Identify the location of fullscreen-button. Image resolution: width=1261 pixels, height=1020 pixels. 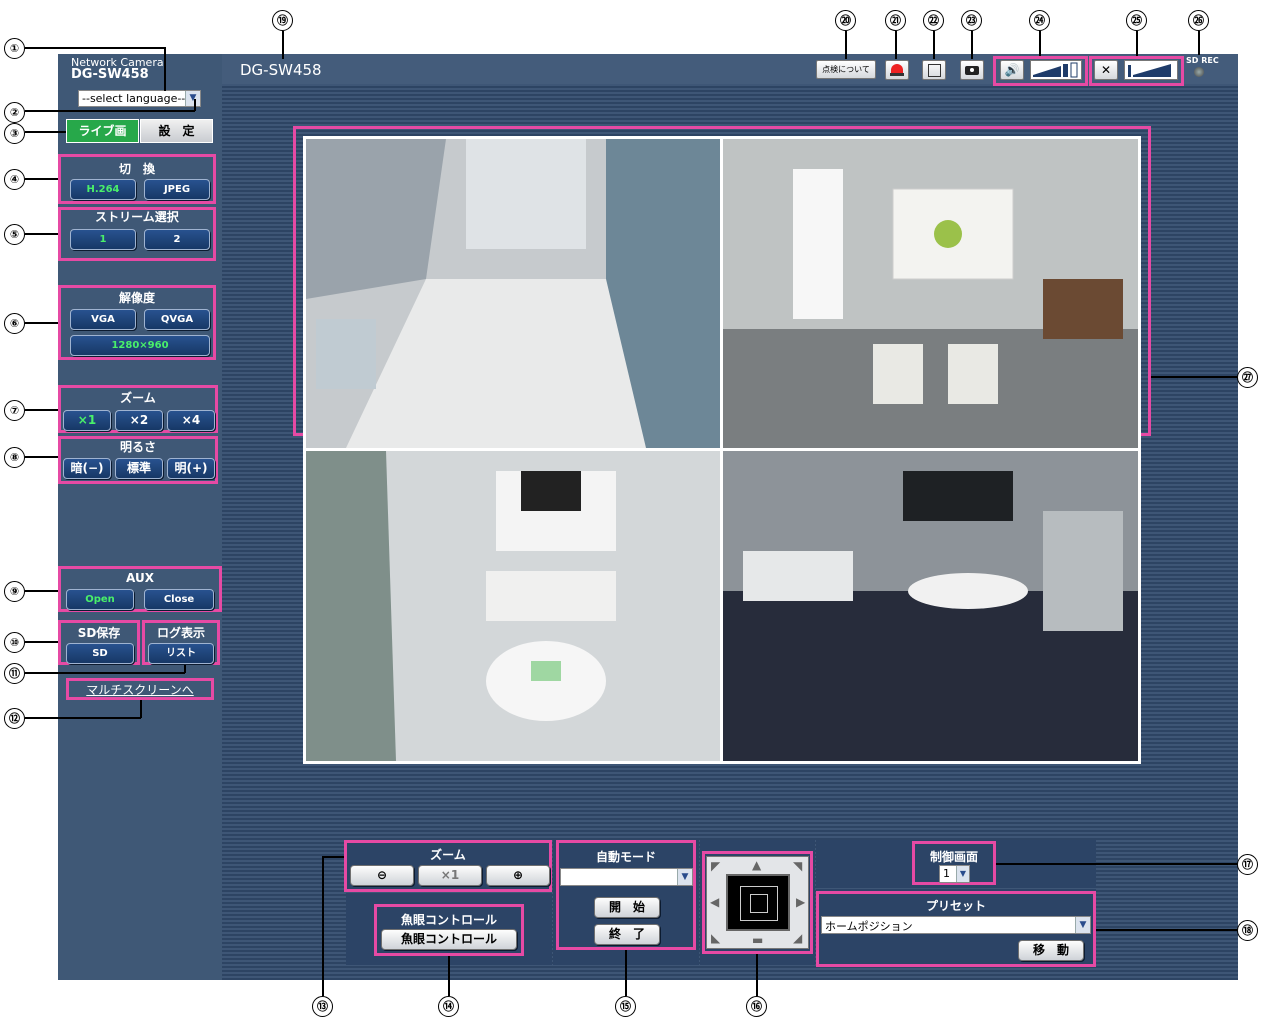
(934, 70).